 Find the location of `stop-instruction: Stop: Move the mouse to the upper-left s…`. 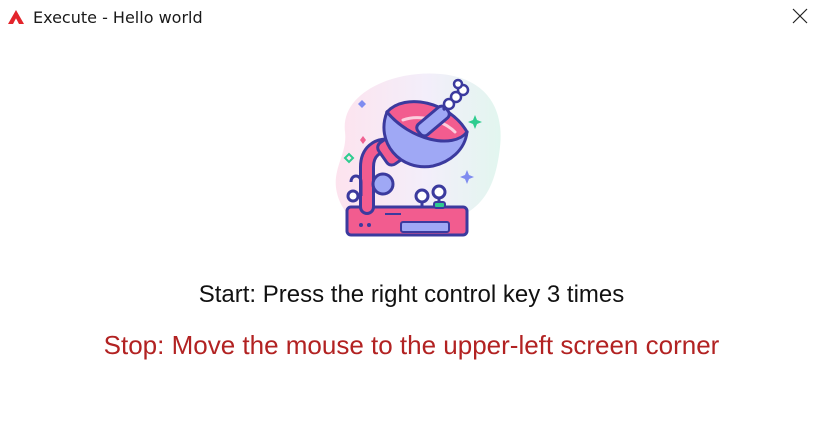

stop-instruction: Stop: Move the mouse to the upper-left s… is located at coordinates (411, 345).